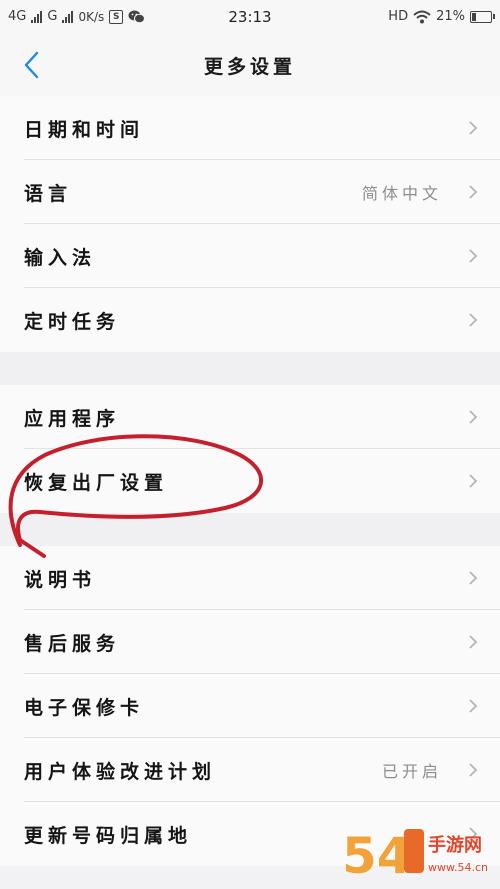 This screenshot has height=889, width=500. Describe the element at coordinates (60, 579) in the screenshot. I see `row-label: 说明书` at that location.